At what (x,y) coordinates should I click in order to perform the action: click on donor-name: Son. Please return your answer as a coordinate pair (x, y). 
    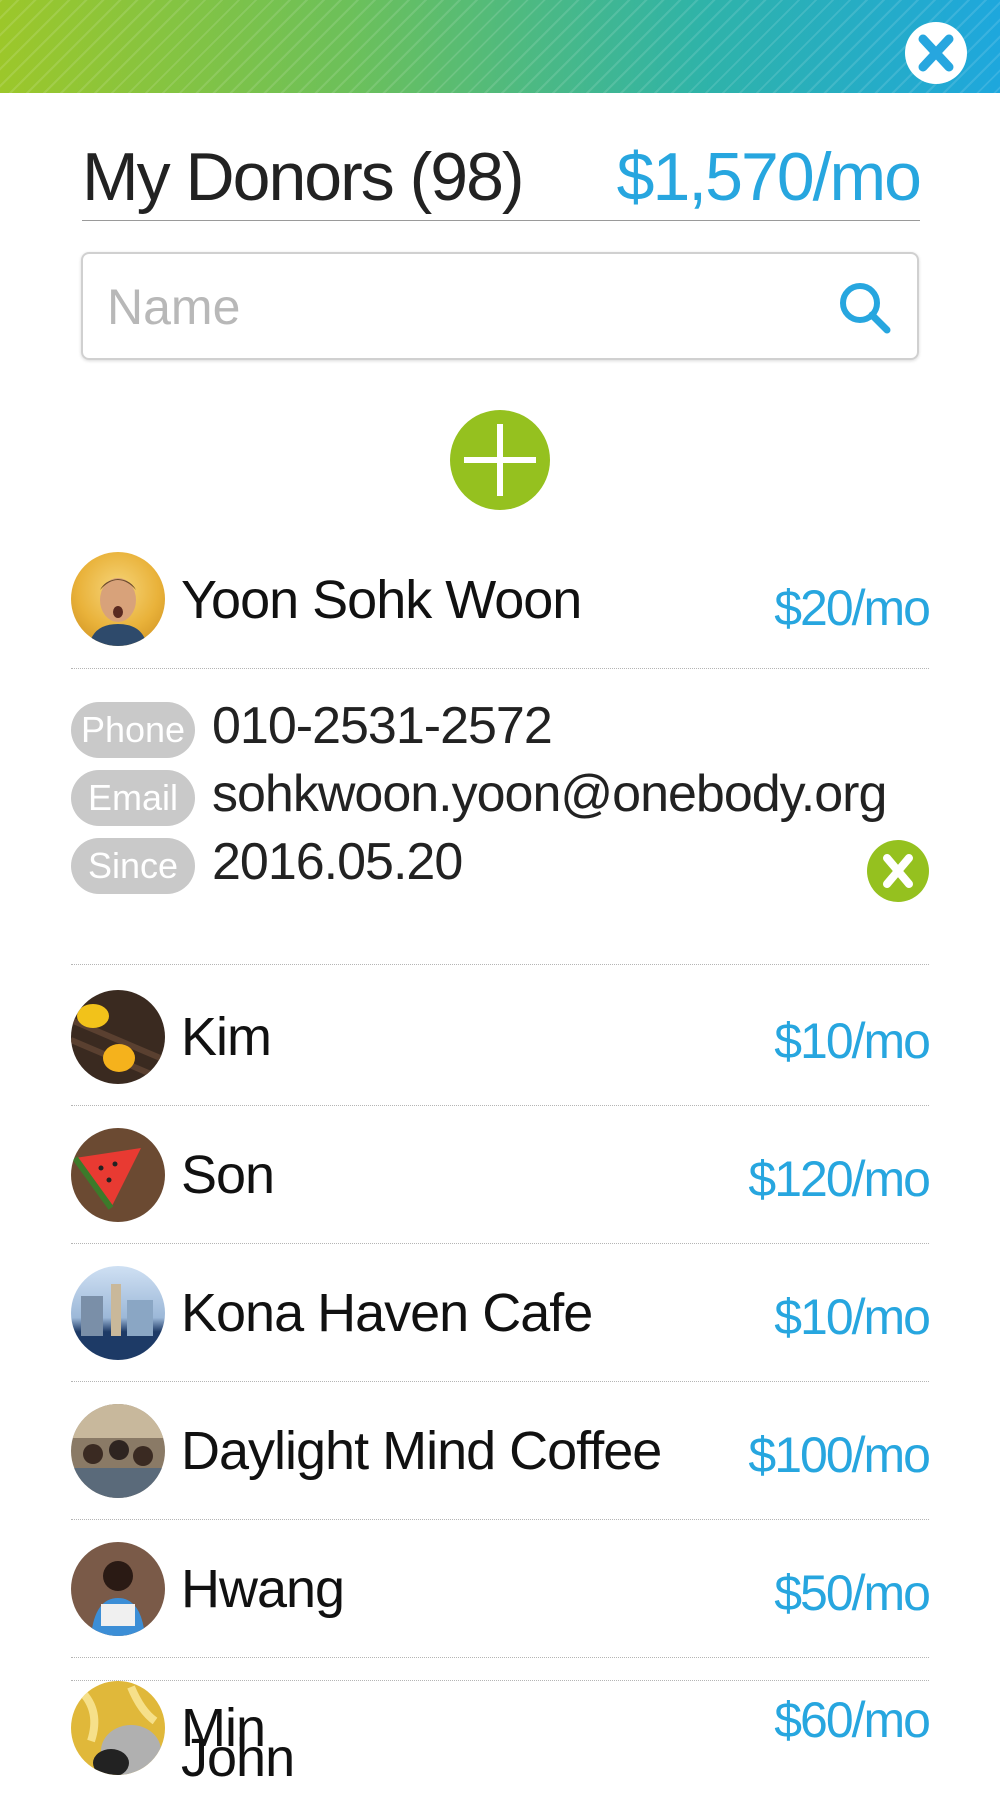
    Looking at the image, I should click on (228, 1175).